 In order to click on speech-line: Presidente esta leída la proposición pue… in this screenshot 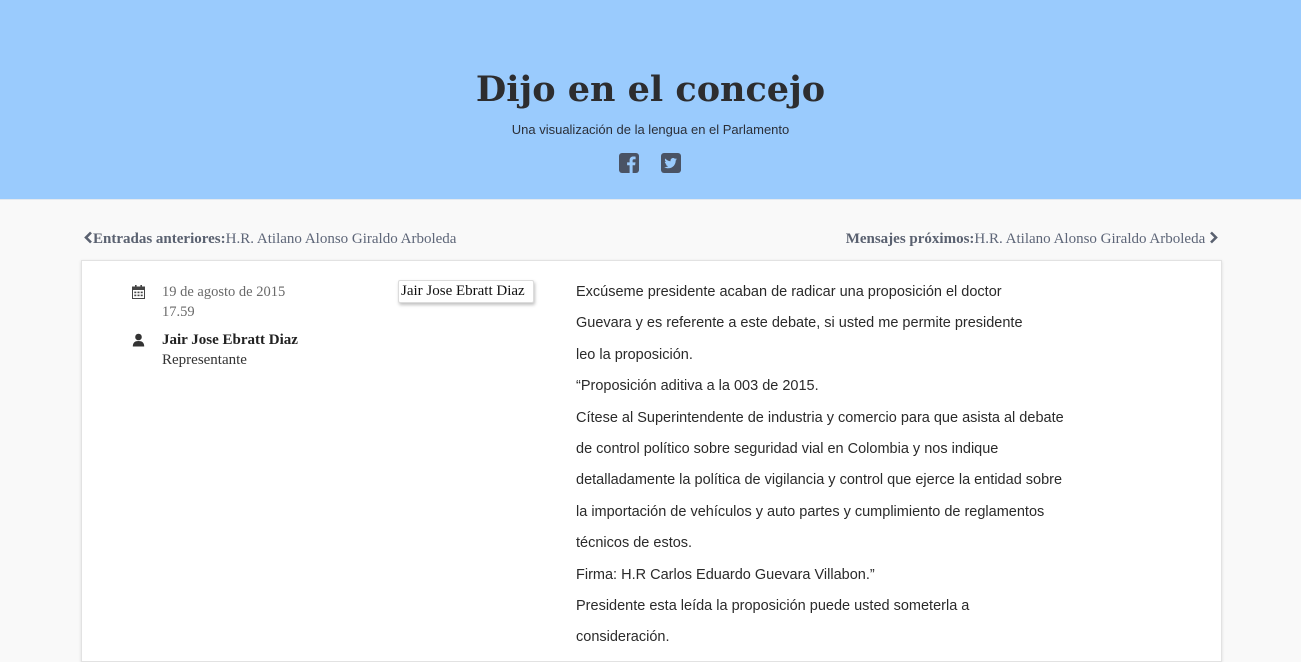, I will do `click(773, 606)`.